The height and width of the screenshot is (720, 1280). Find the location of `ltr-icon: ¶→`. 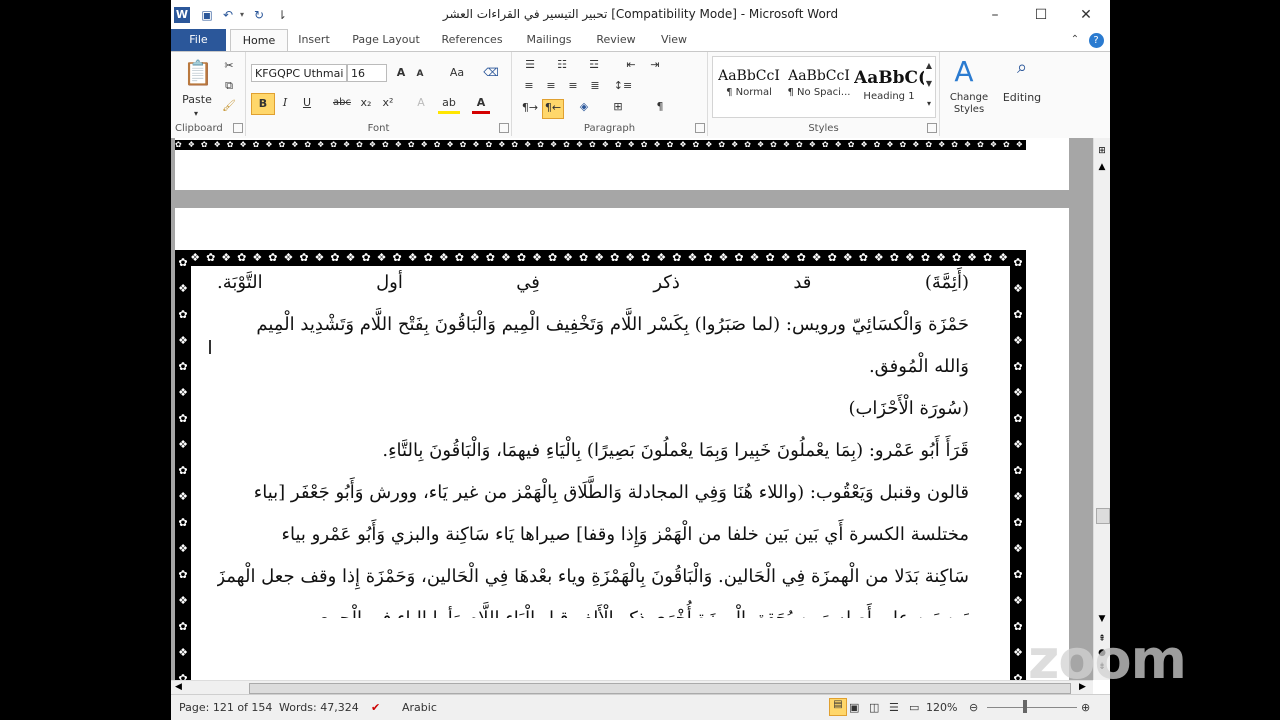

ltr-icon: ¶→ is located at coordinates (530, 108).